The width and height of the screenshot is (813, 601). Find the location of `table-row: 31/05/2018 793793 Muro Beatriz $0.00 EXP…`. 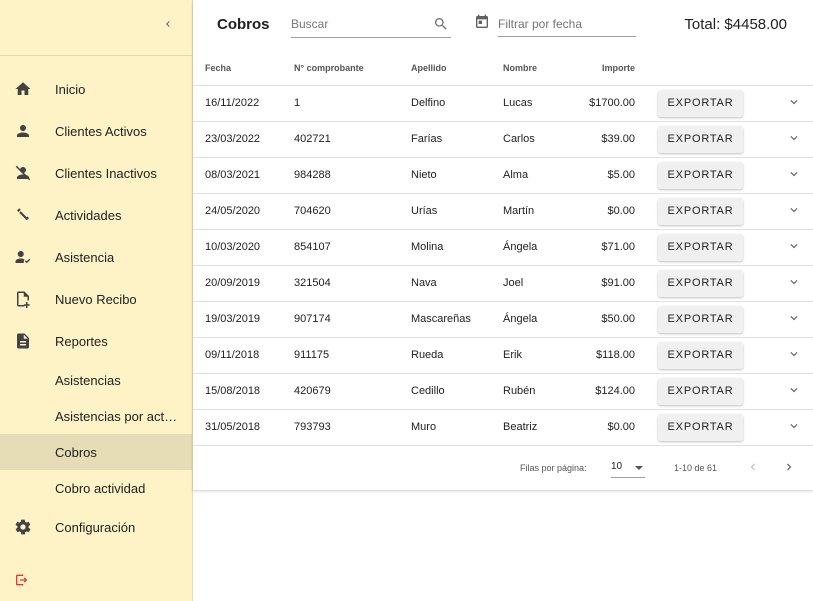

table-row: 31/05/2018 793793 Muro Beatriz $0.00 EXP… is located at coordinates (503, 427).